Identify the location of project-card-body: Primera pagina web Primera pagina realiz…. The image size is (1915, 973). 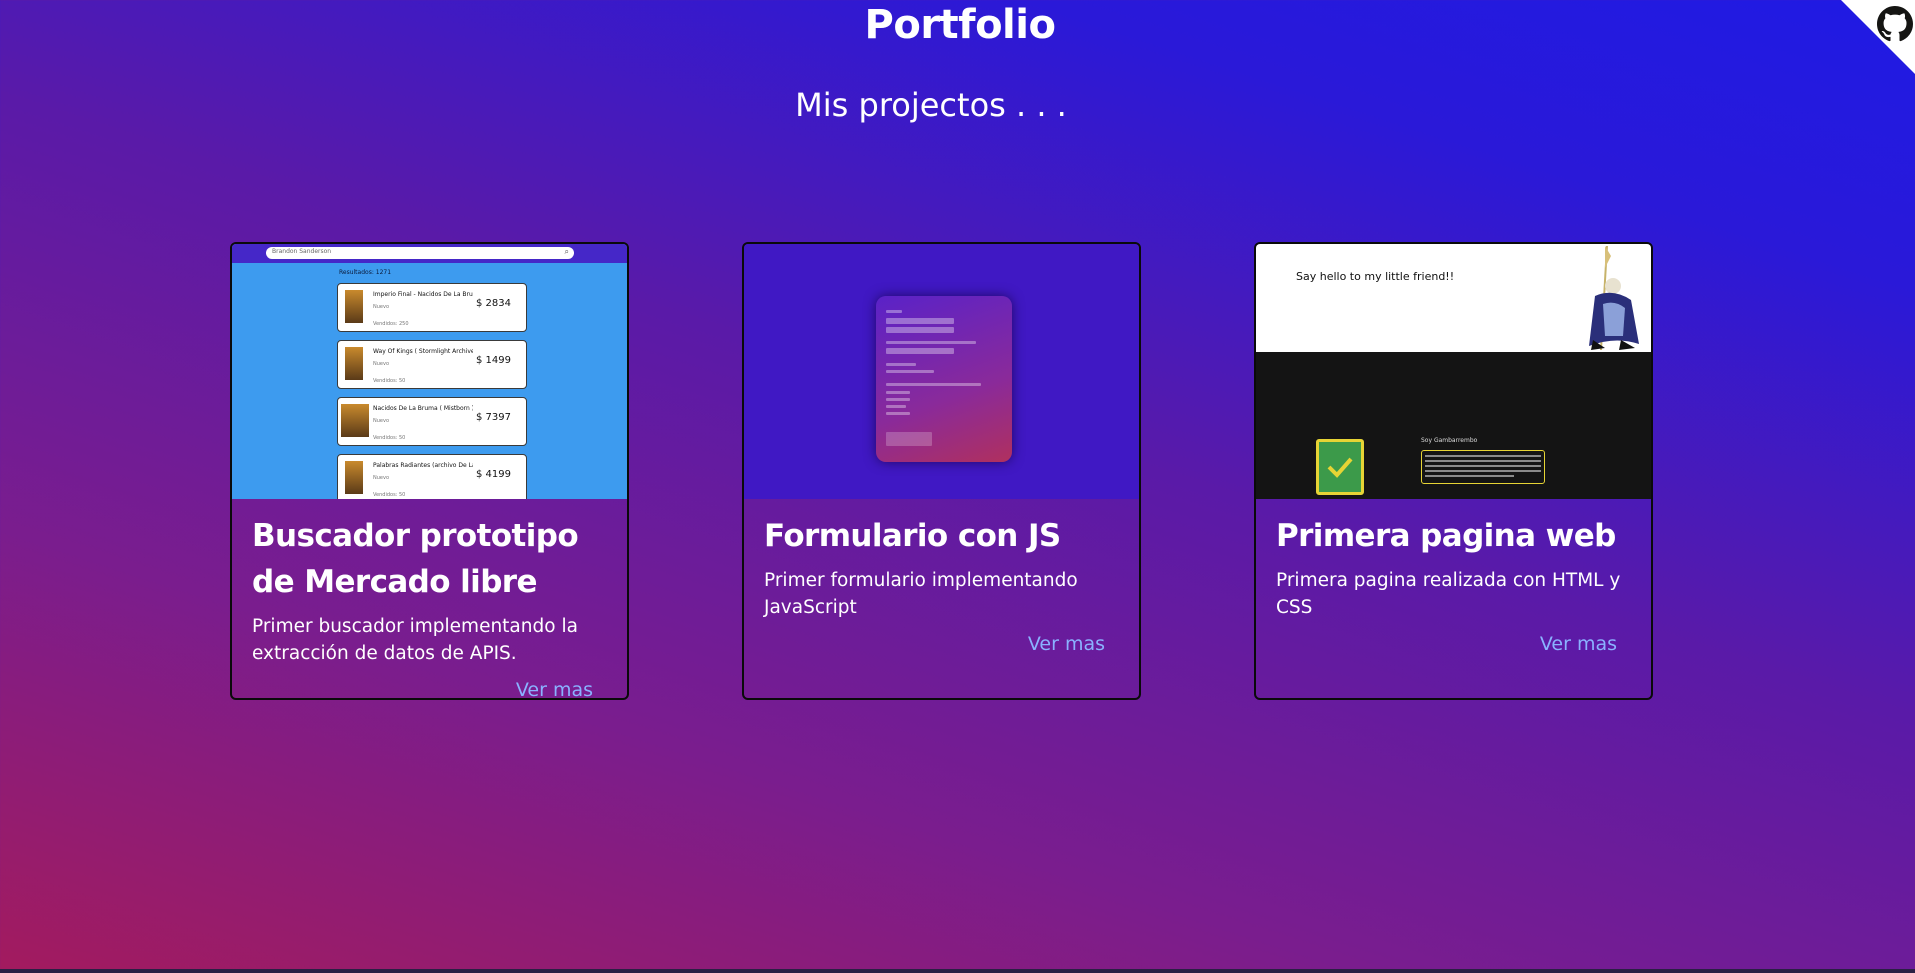
(1453, 598).